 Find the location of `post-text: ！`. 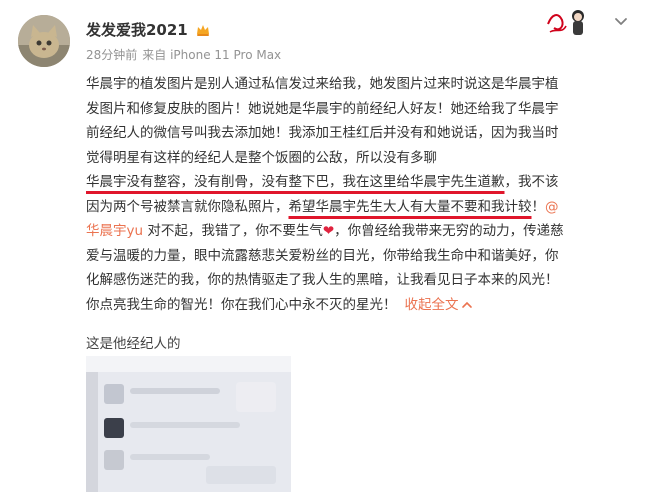

post-text: ！ is located at coordinates (538, 206).